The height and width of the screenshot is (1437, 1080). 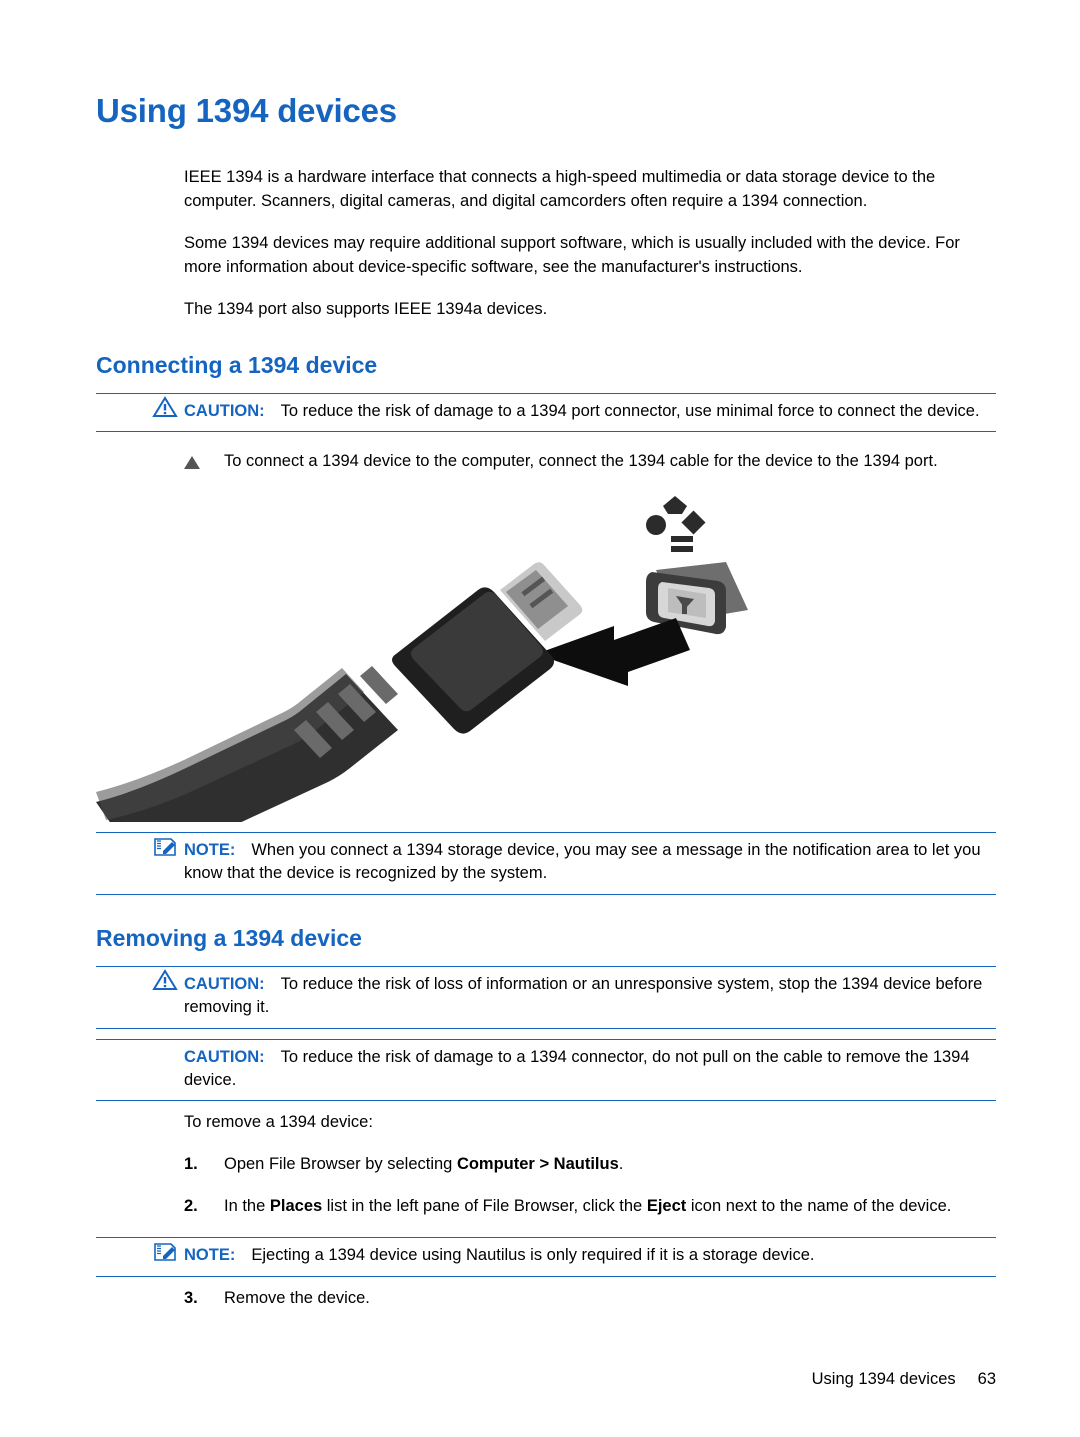 What do you see at coordinates (537, 1164) in the screenshot?
I see `step-bold-term: Computer > Nautilus` at bounding box center [537, 1164].